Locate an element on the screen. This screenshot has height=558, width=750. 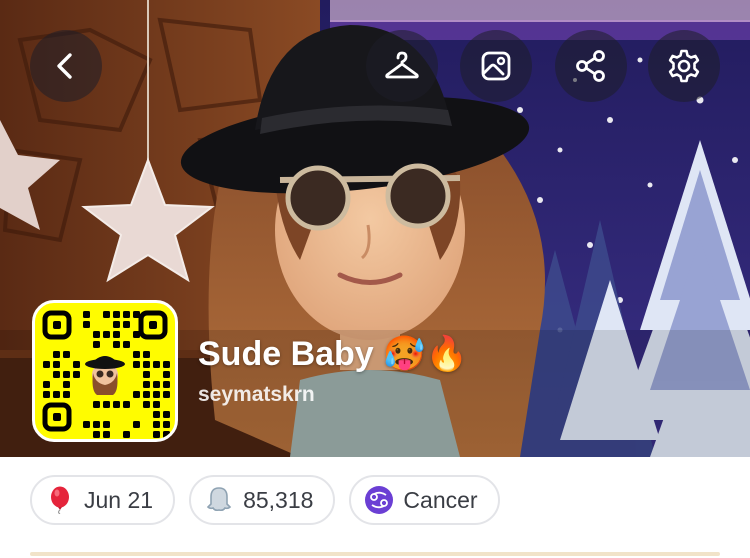
share-button is located at coordinates (591, 66).